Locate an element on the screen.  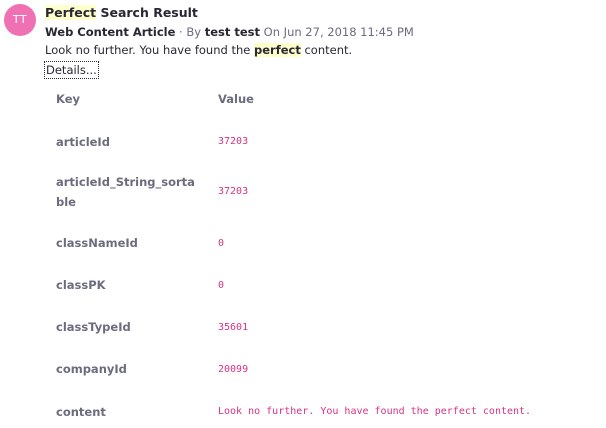
column-header-key: Key is located at coordinates (68, 99).